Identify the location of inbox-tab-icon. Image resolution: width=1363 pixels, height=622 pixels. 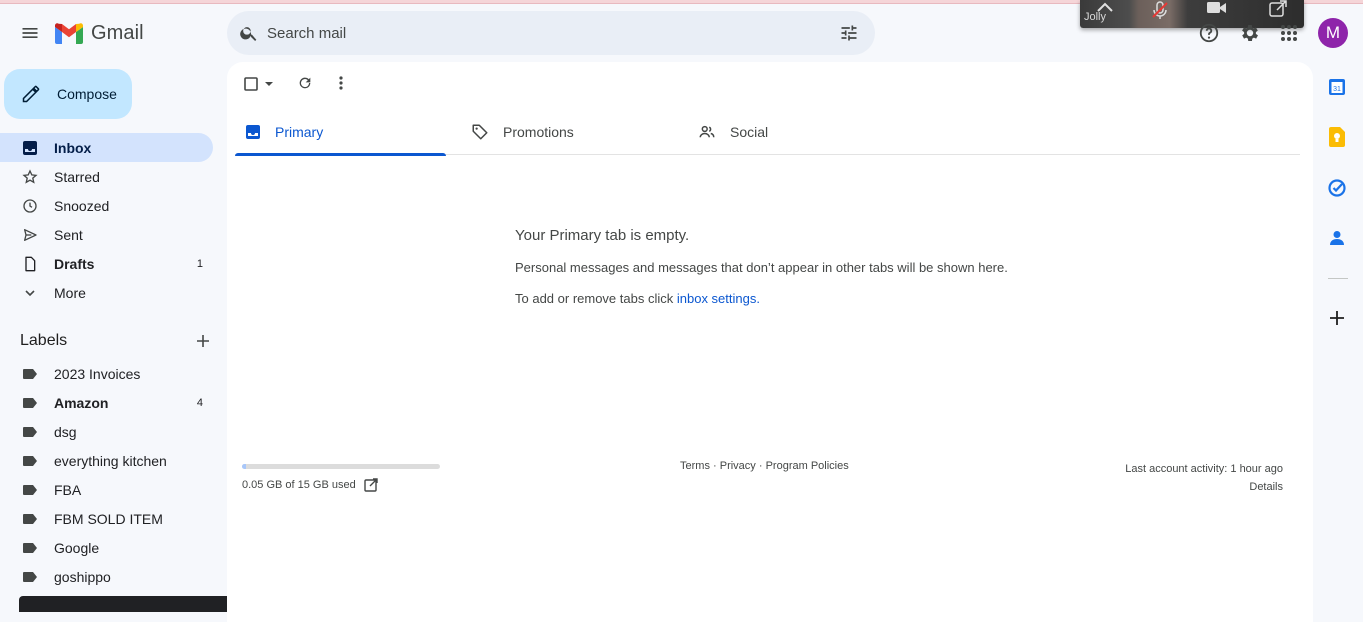
(253, 131).